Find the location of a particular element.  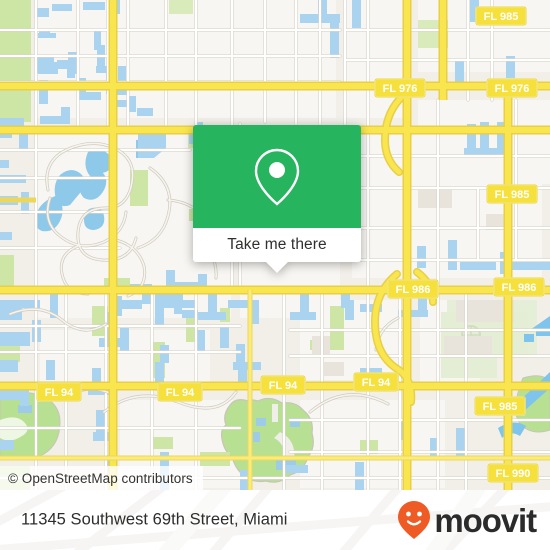

popup-pointer-tail is located at coordinates (277, 267).